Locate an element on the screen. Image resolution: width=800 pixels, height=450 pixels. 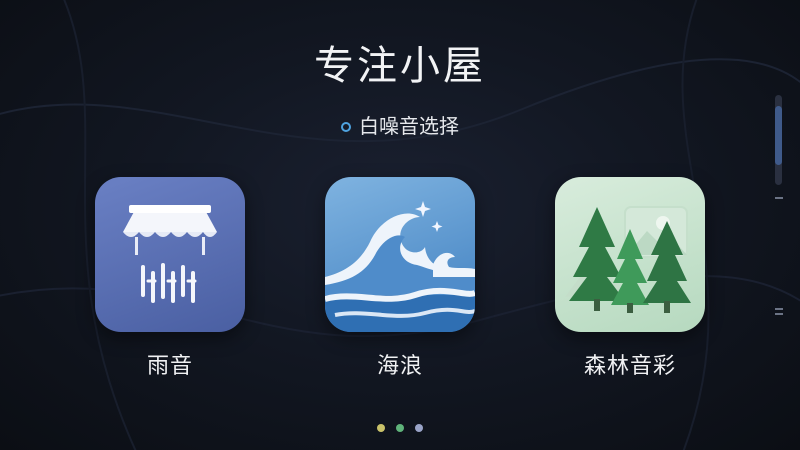
subtitle-row: 白噪音选择 is located at coordinates (400, 126).